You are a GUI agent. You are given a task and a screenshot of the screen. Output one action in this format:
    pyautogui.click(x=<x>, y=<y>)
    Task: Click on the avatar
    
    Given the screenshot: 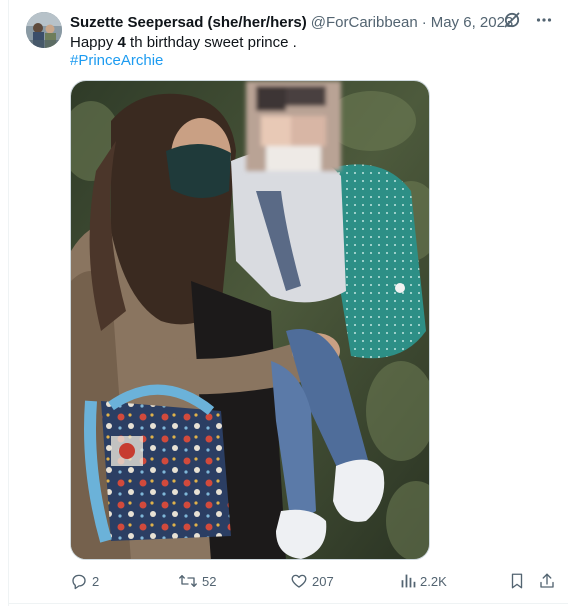 What is the action you would take?
    pyautogui.click(x=44, y=30)
    